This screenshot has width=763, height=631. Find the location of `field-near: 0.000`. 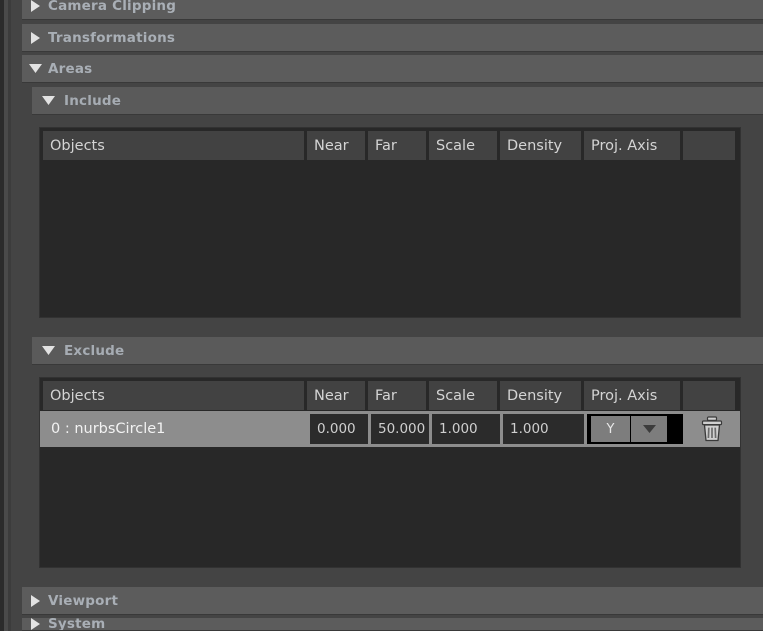

field-near: 0.000 is located at coordinates (339, 429).